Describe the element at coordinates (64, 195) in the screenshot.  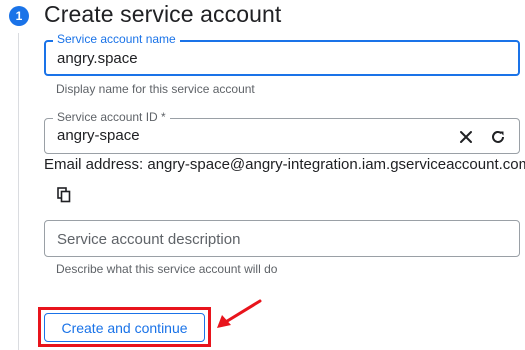
I see `copy-icon` at that location.